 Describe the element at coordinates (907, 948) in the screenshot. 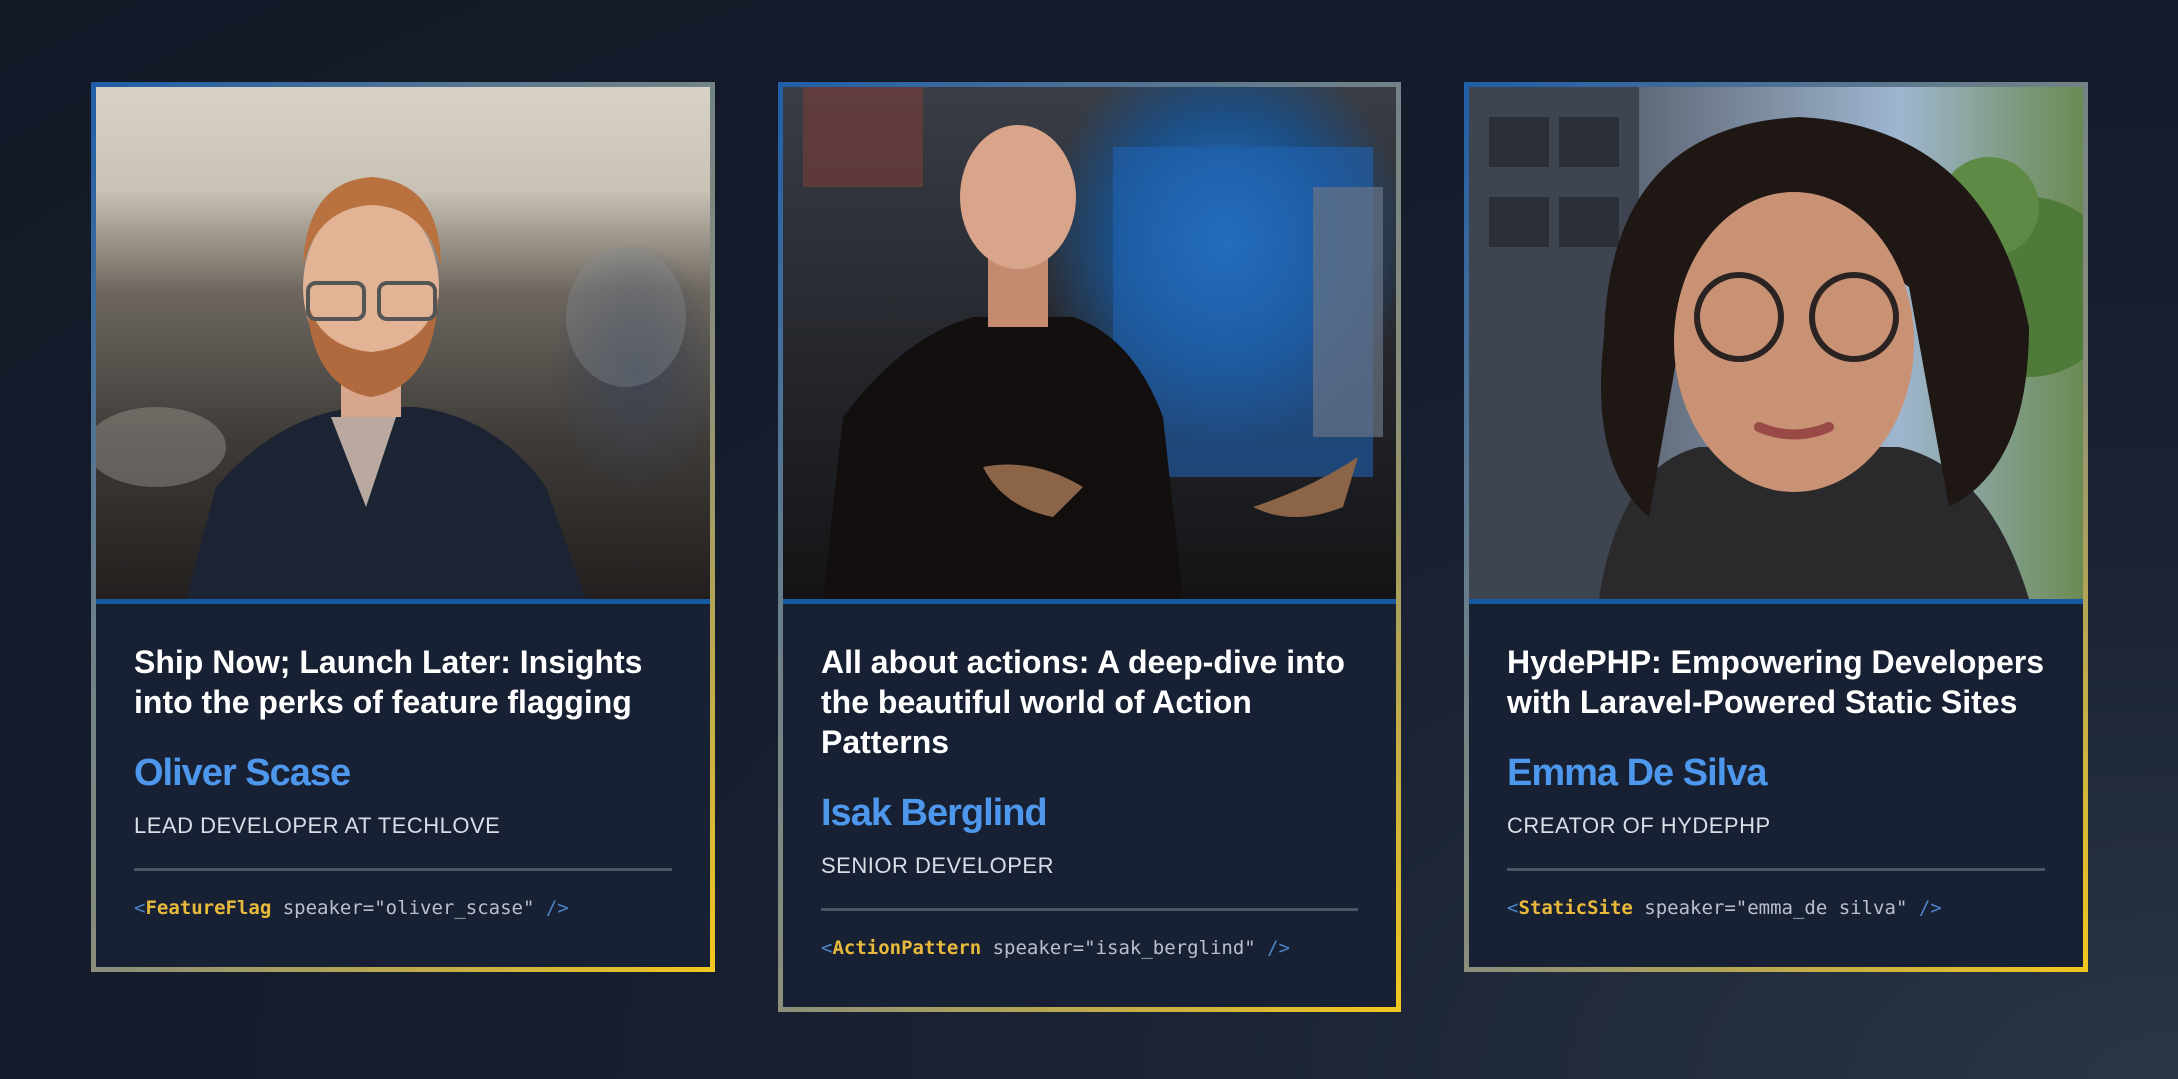

I see `code-tag: ActionPattern` at that location.